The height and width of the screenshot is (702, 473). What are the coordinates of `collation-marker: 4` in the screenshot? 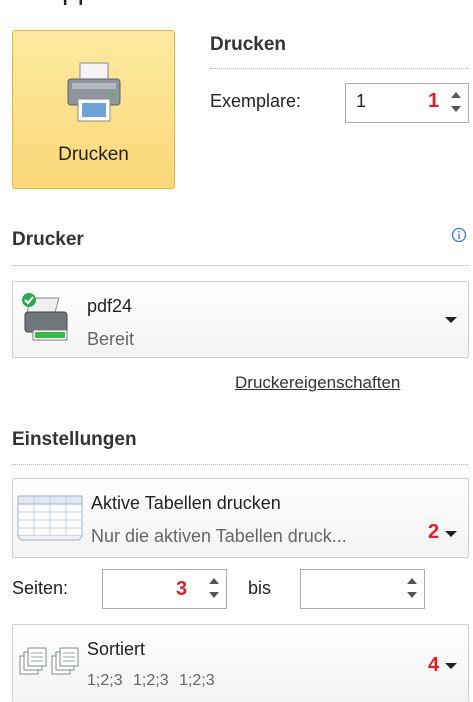 It's located at (434, 665).